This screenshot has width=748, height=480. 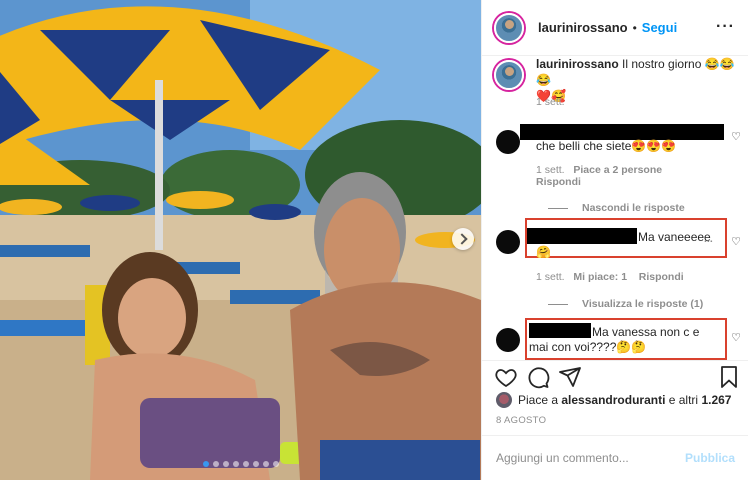 I want to click on caption-username: laurinirossano, so click(x=577, y=64).